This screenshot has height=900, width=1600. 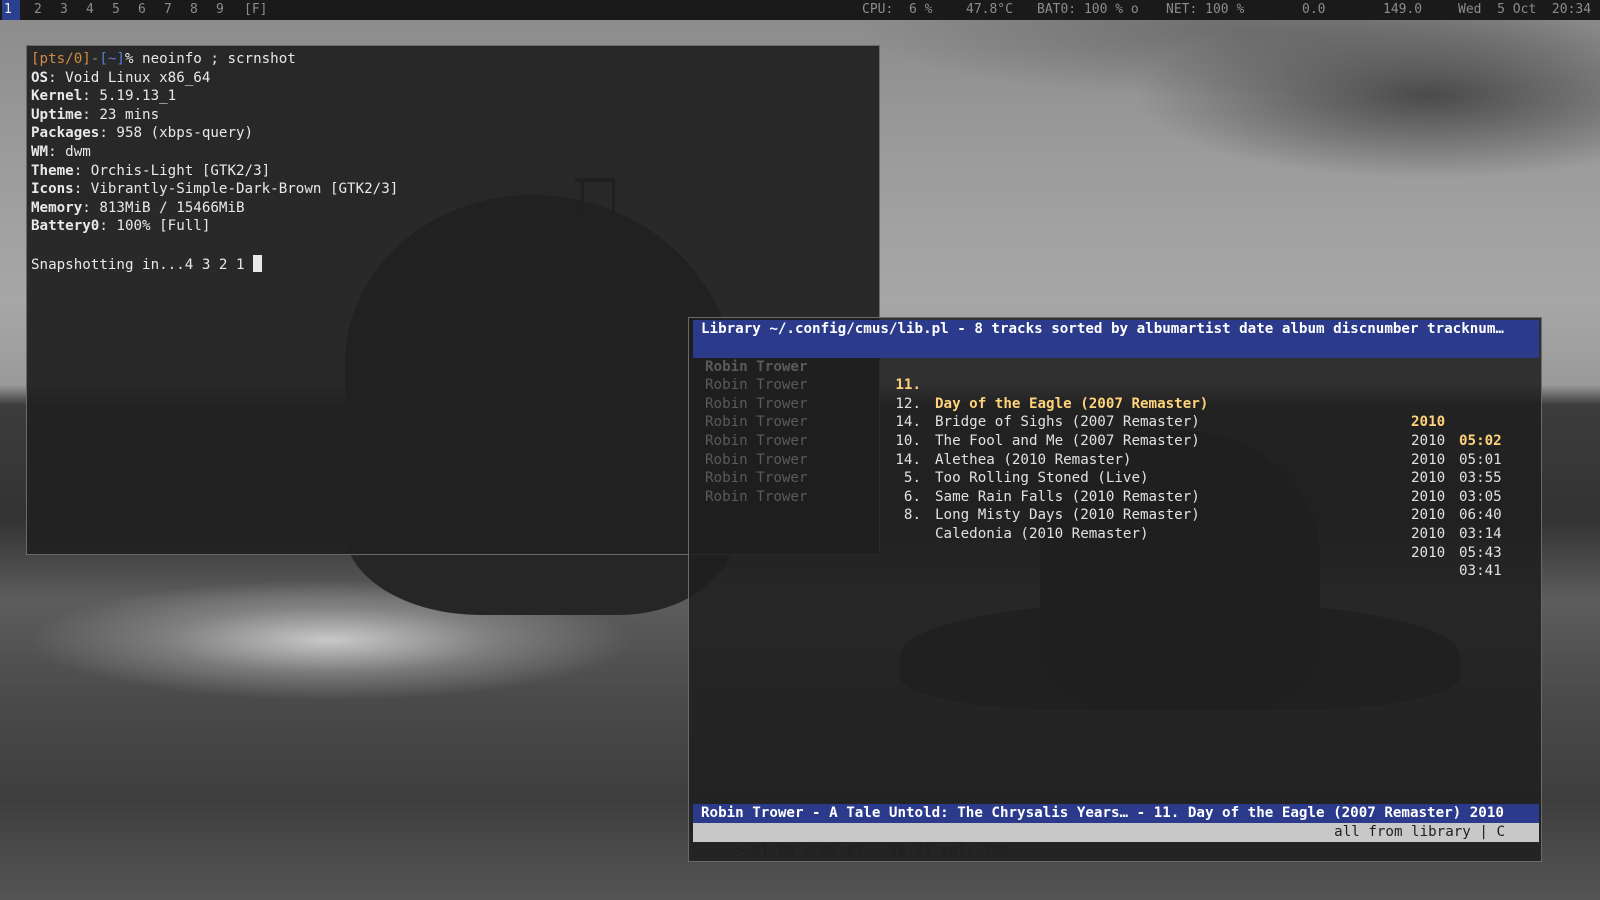 What do you see at coordinates (912, 496) in the screenshot?
I see `track-number: 6.` at bounding box center [912, 496].